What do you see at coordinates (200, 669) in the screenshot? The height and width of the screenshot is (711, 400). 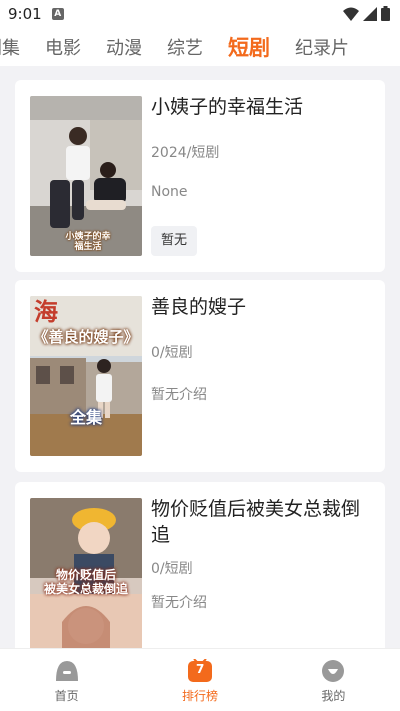 I see `ranking-badge-number: 7` at bounding box center [200, 669].